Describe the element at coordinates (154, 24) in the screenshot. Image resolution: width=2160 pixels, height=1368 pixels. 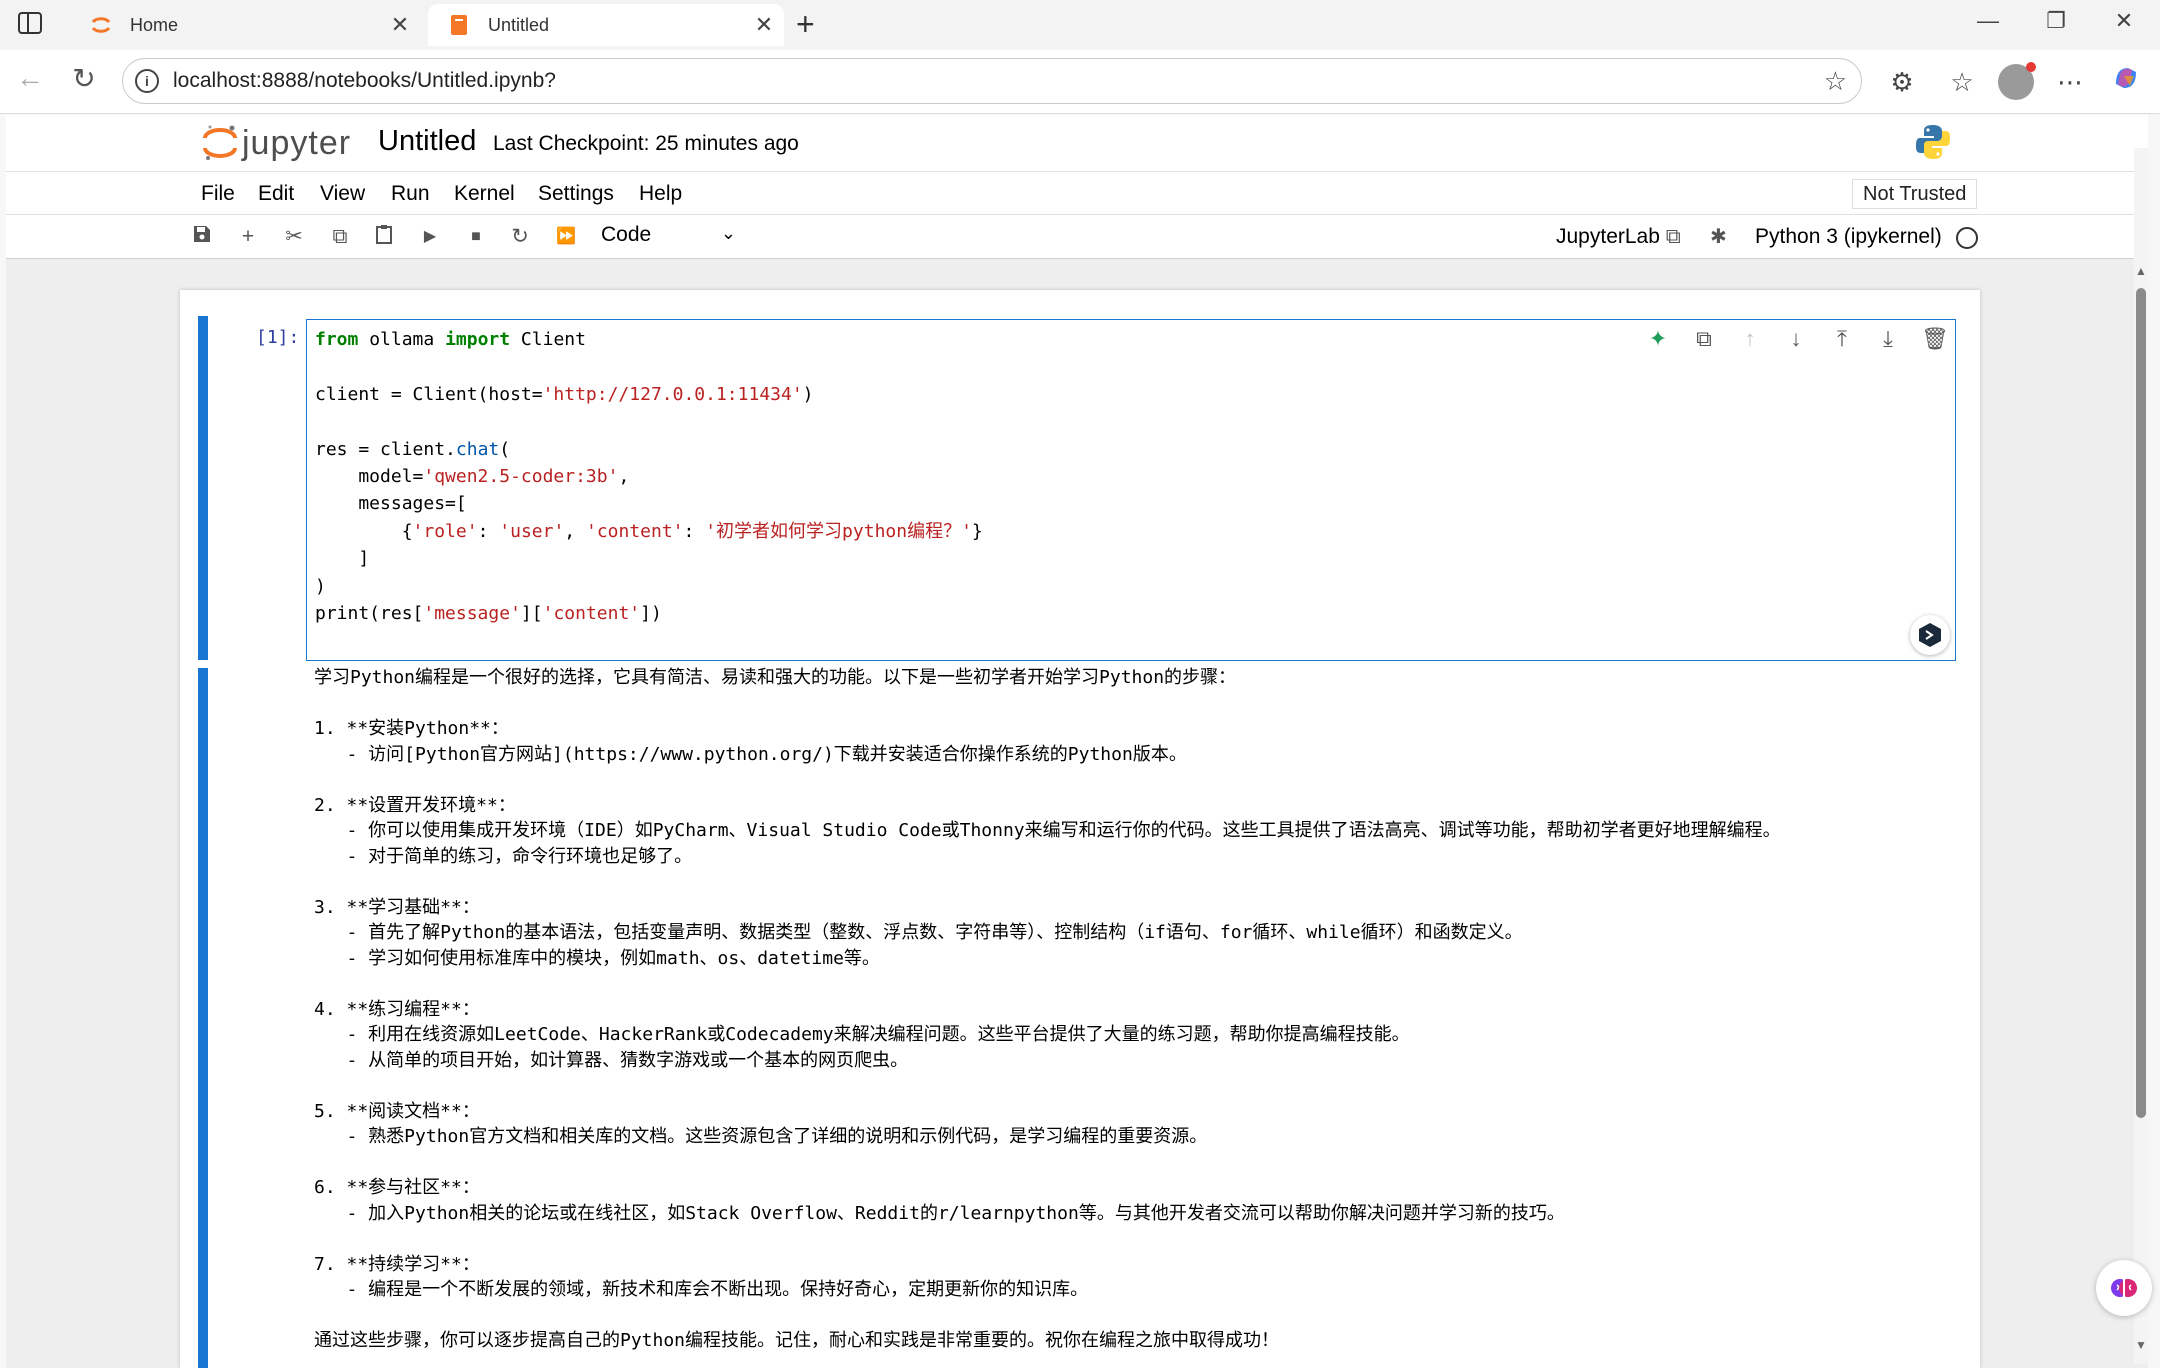
I see `tab-home-title: Home` at that location.